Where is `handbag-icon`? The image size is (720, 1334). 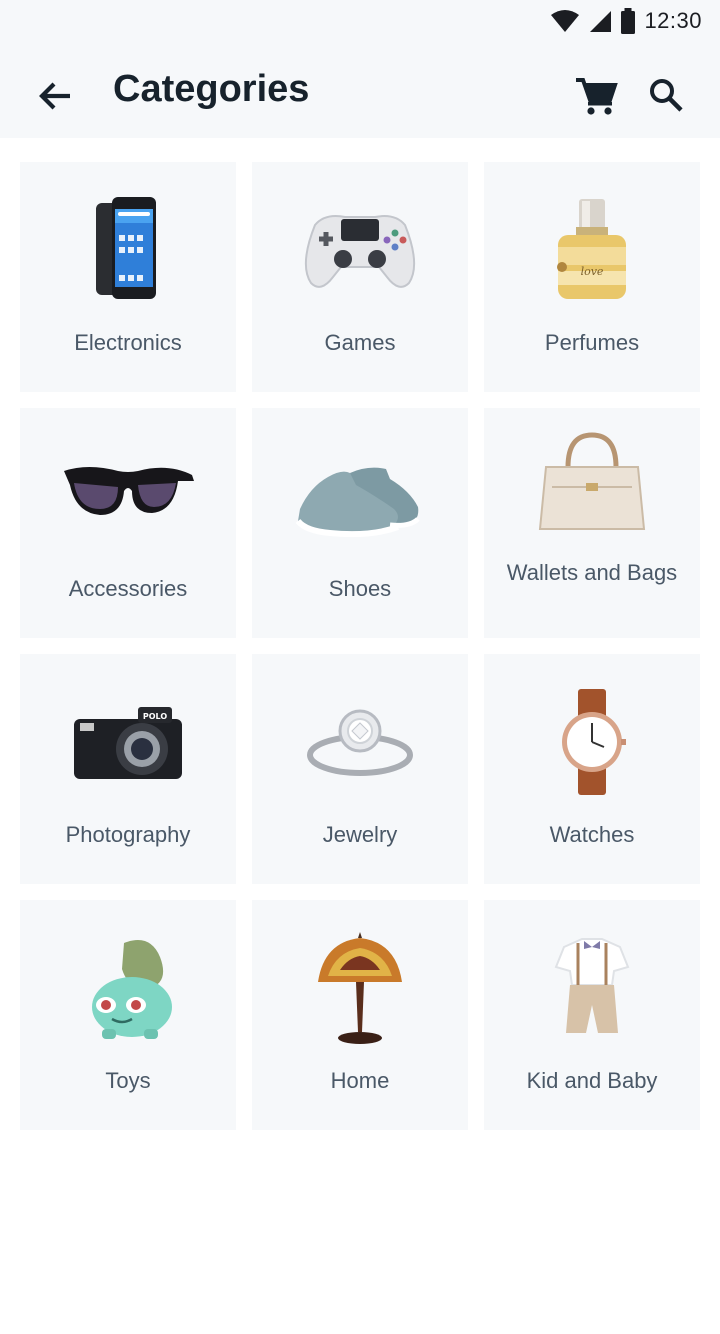
handbag-icon is located at coordinates (592, 482).